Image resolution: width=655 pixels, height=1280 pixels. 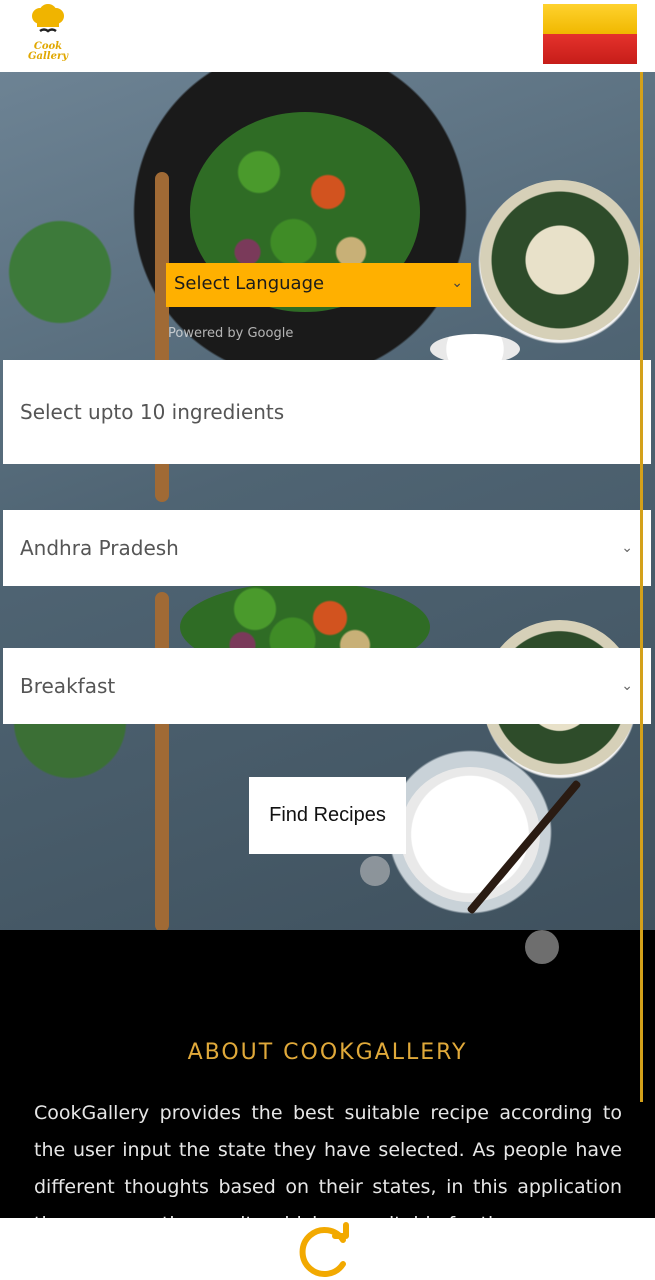 I want to click on refresh-icon, so click(x=326, y=1251).